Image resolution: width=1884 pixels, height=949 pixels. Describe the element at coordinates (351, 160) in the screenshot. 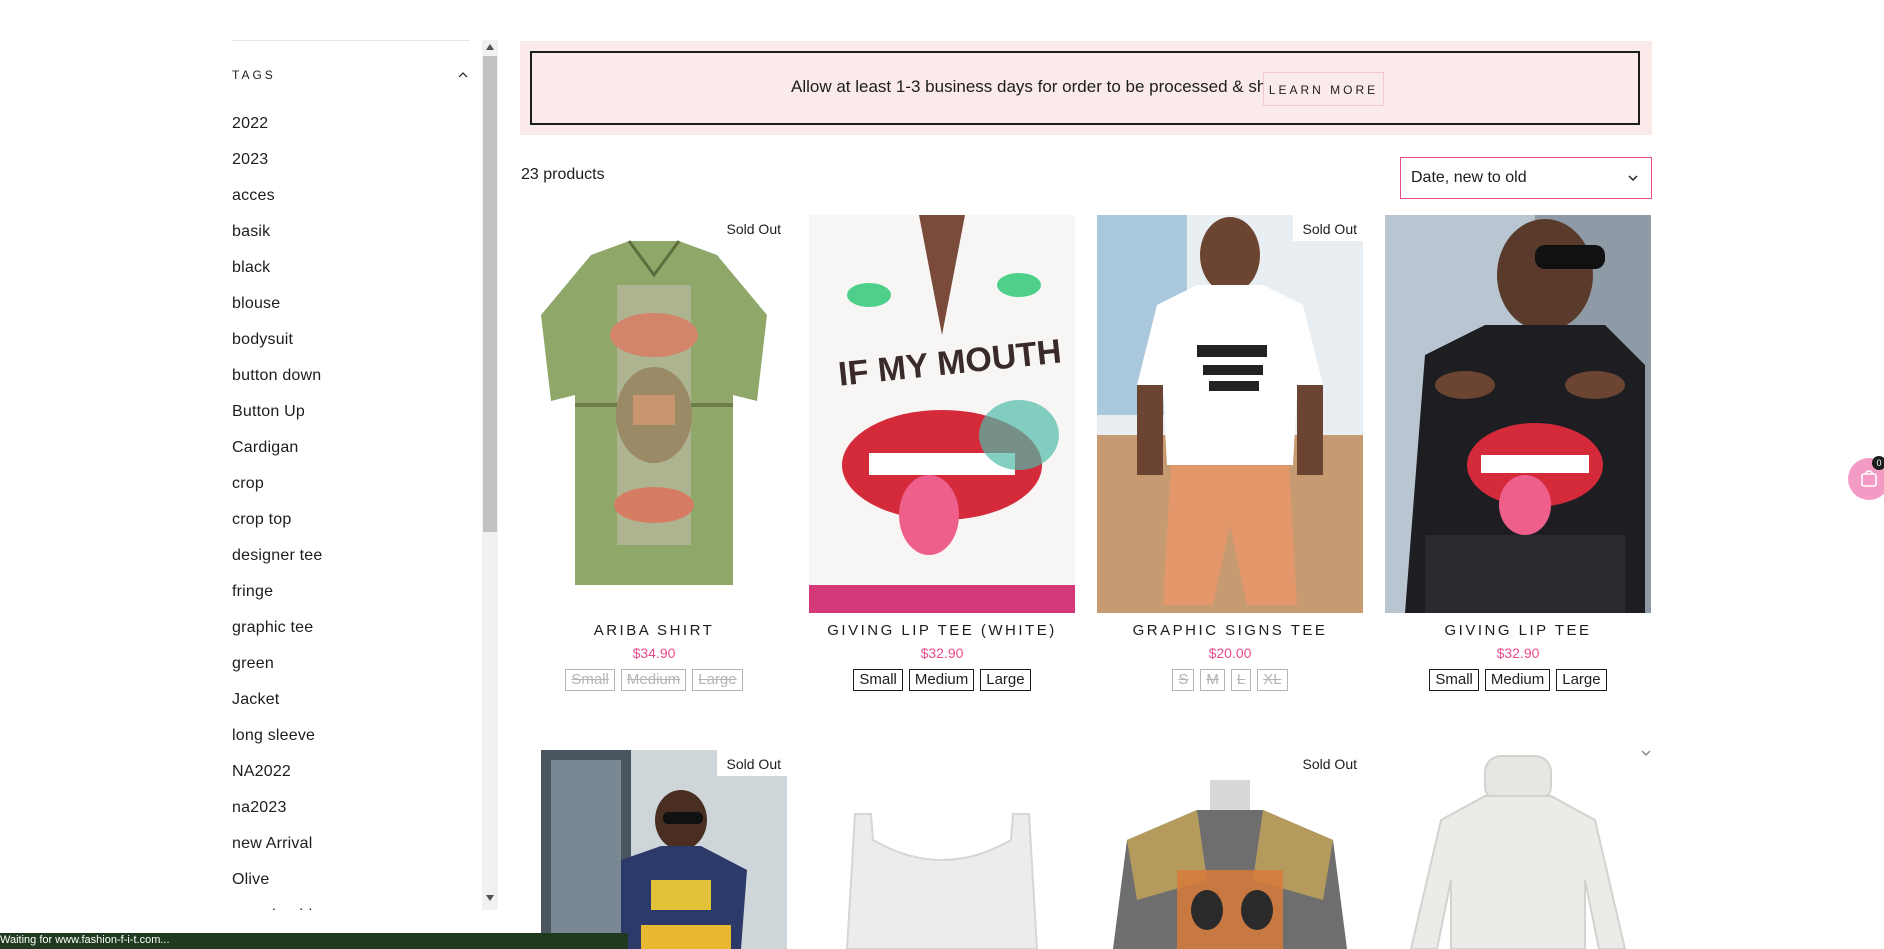

I see `tag-filter-item: 2023` at that location.